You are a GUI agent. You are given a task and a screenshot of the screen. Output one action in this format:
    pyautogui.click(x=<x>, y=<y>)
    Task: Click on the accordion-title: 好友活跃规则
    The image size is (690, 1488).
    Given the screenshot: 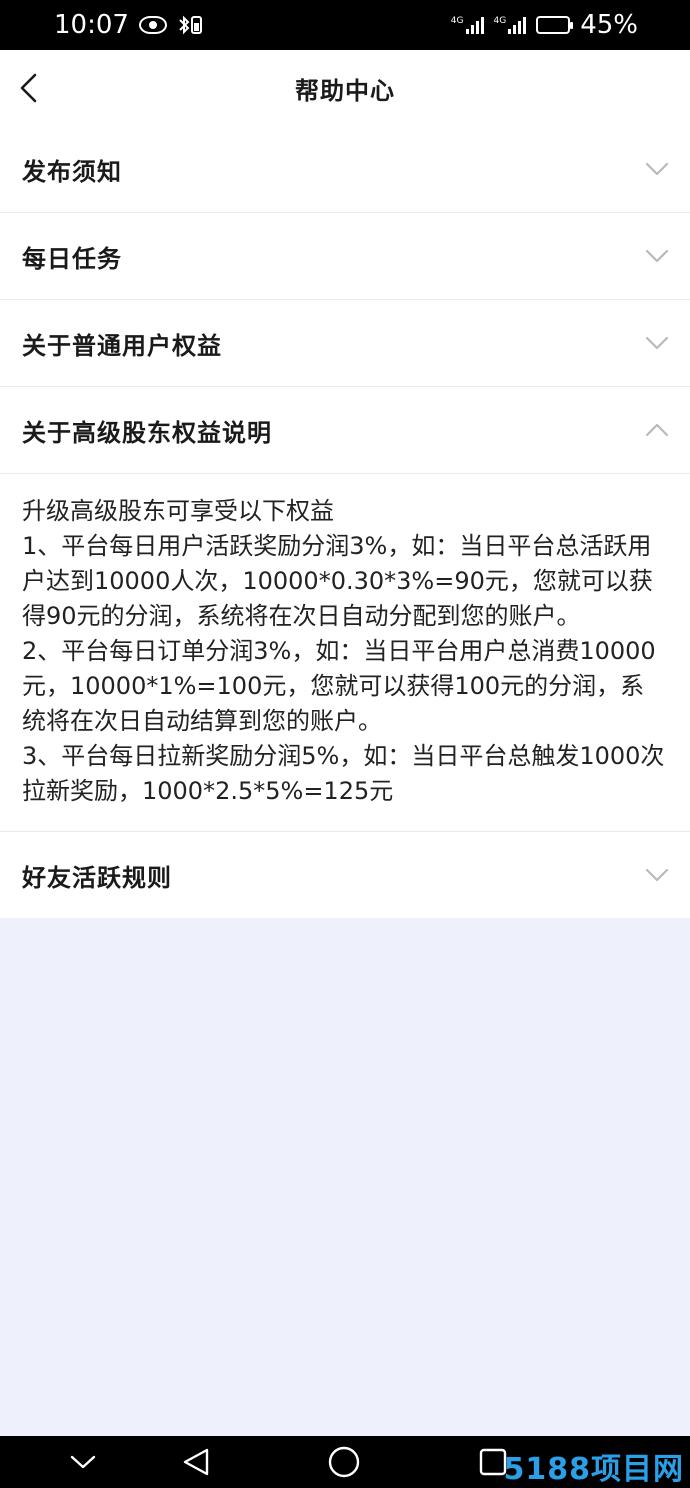 What is the action you would take?
    pyautogui.click(x=97, y=877)
    